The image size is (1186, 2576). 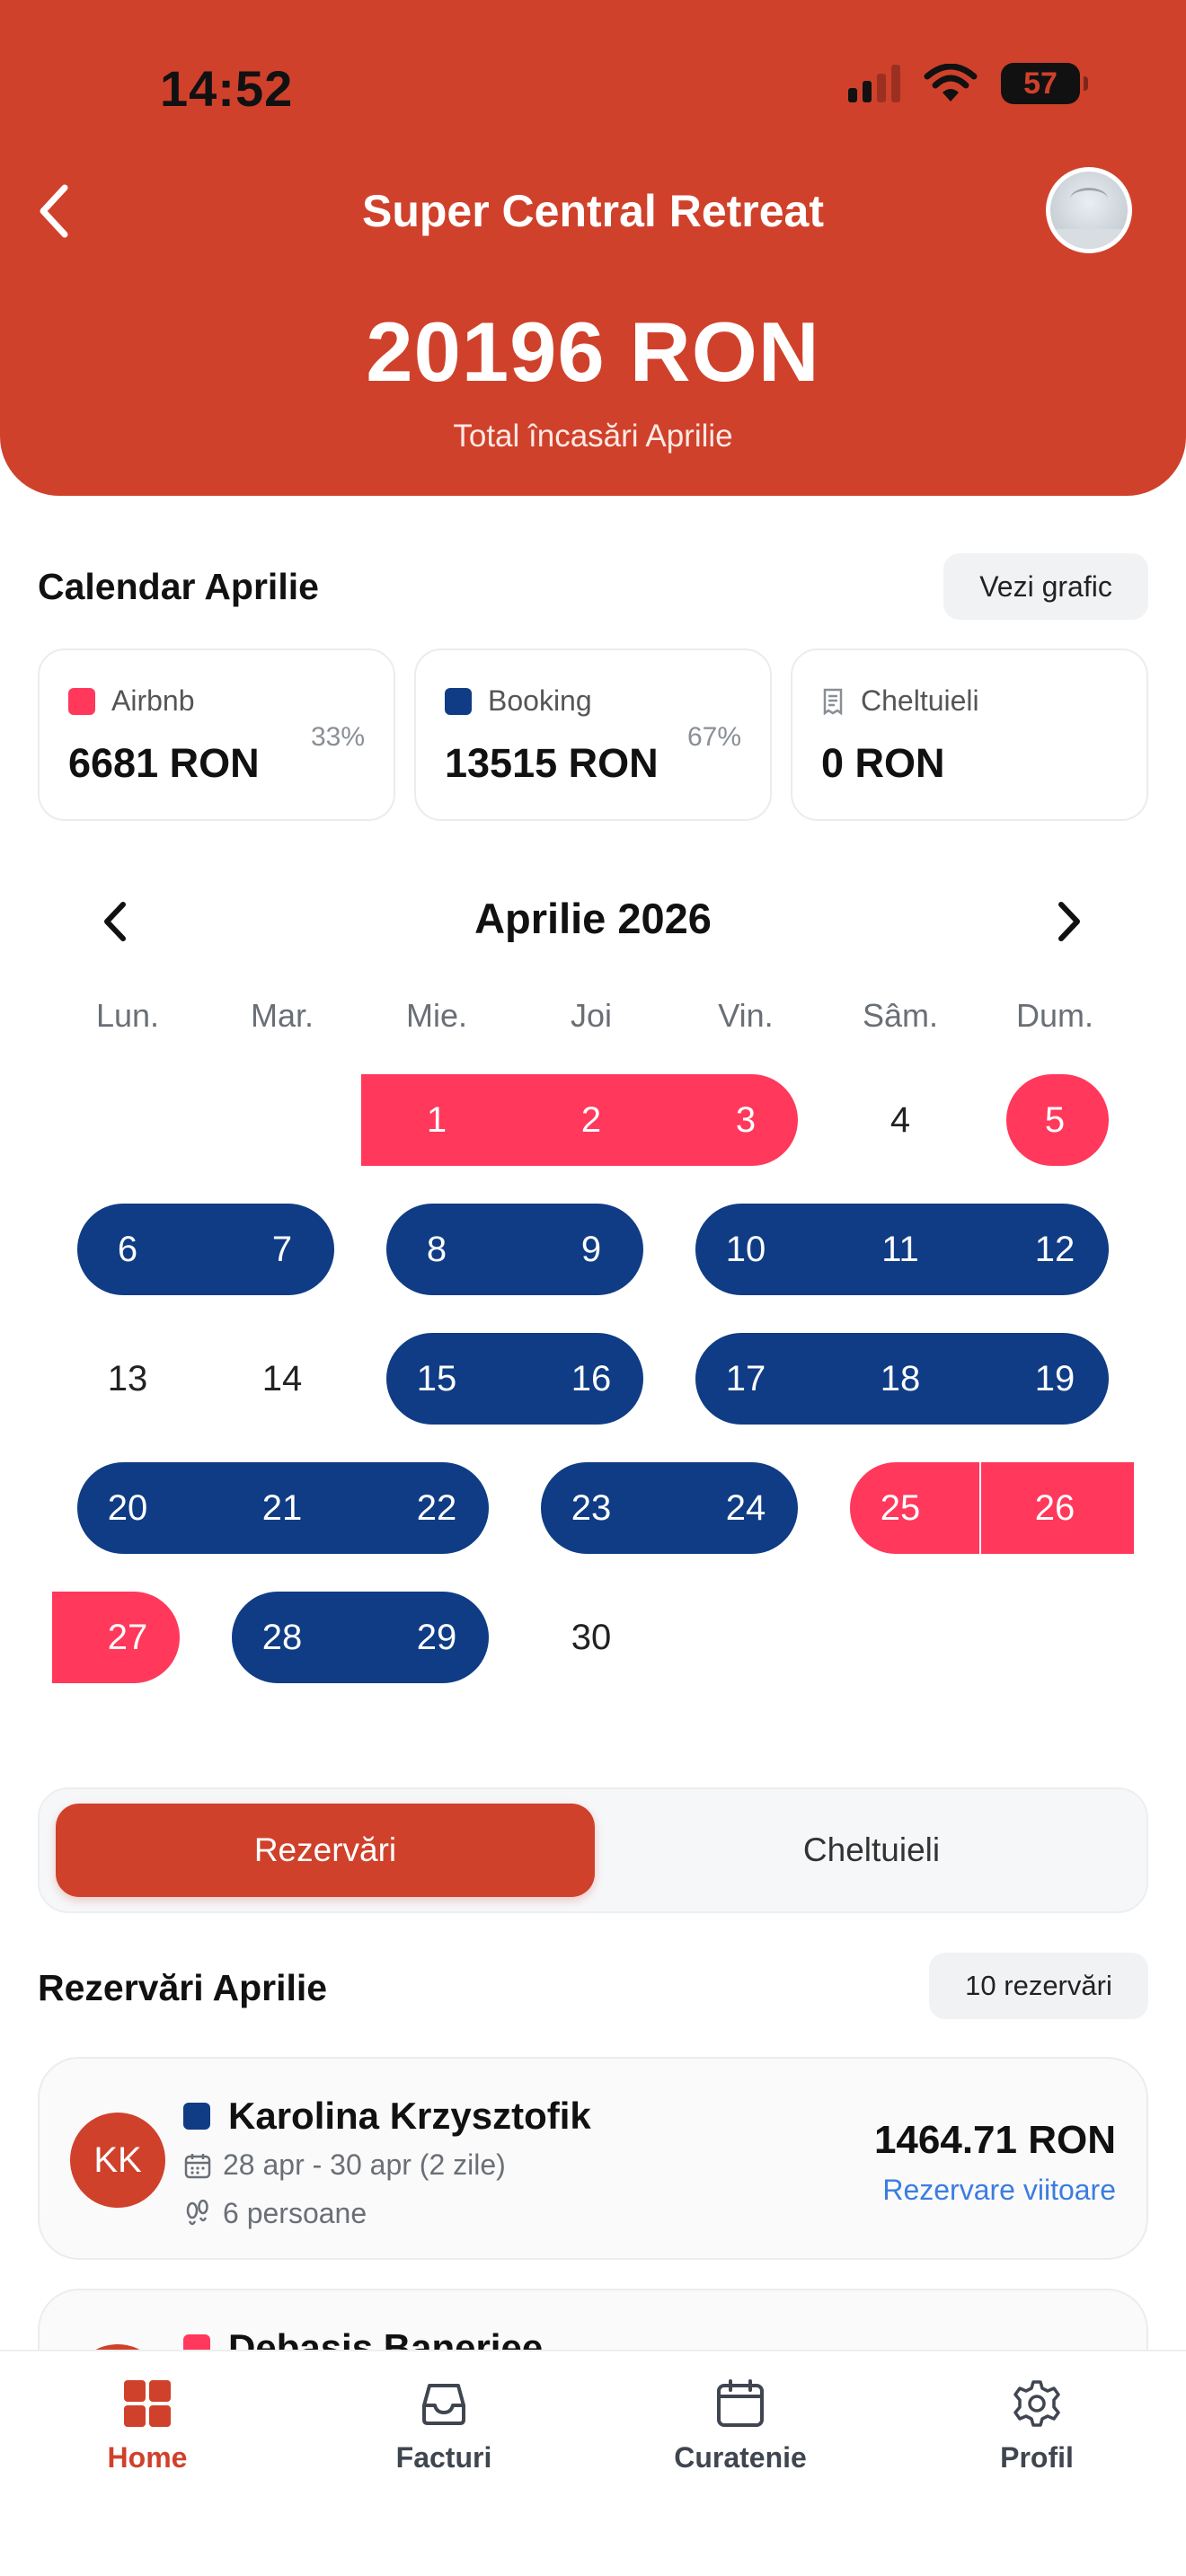 I want to click on calendar-day: 26, so click(x=1055, y=1508).